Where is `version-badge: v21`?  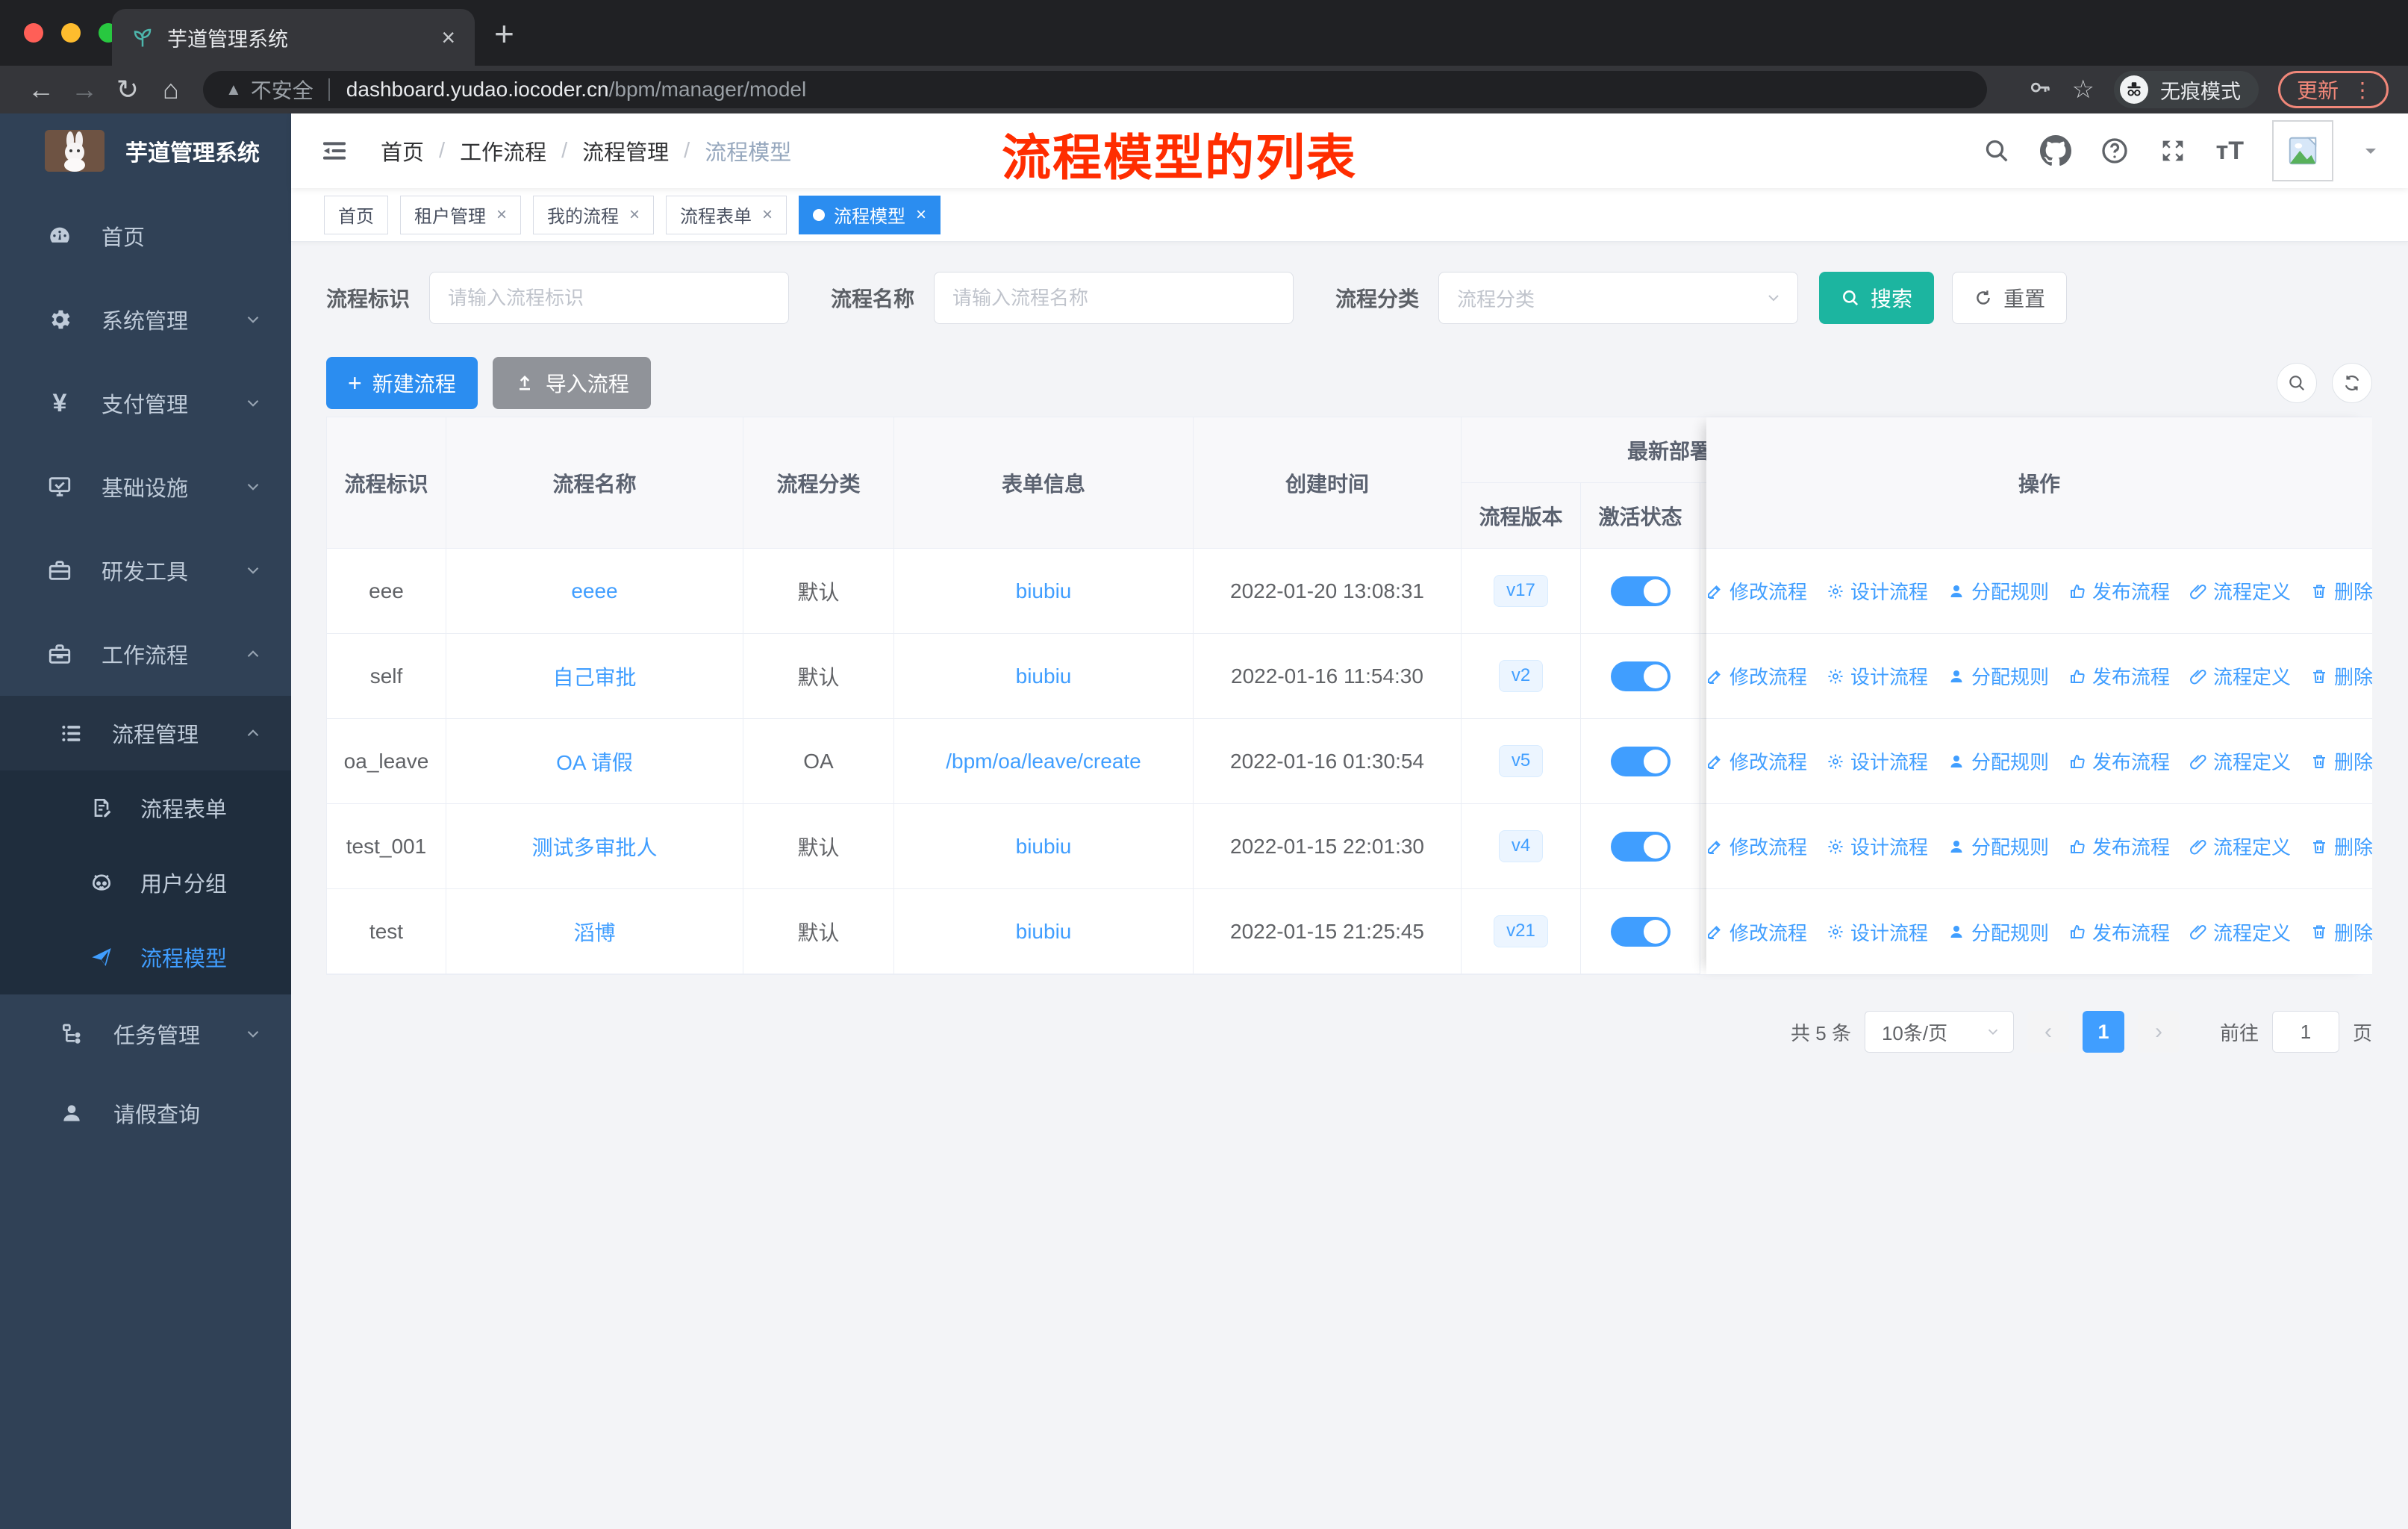
version-badge: v21 is located at coordinates (1521, 931).